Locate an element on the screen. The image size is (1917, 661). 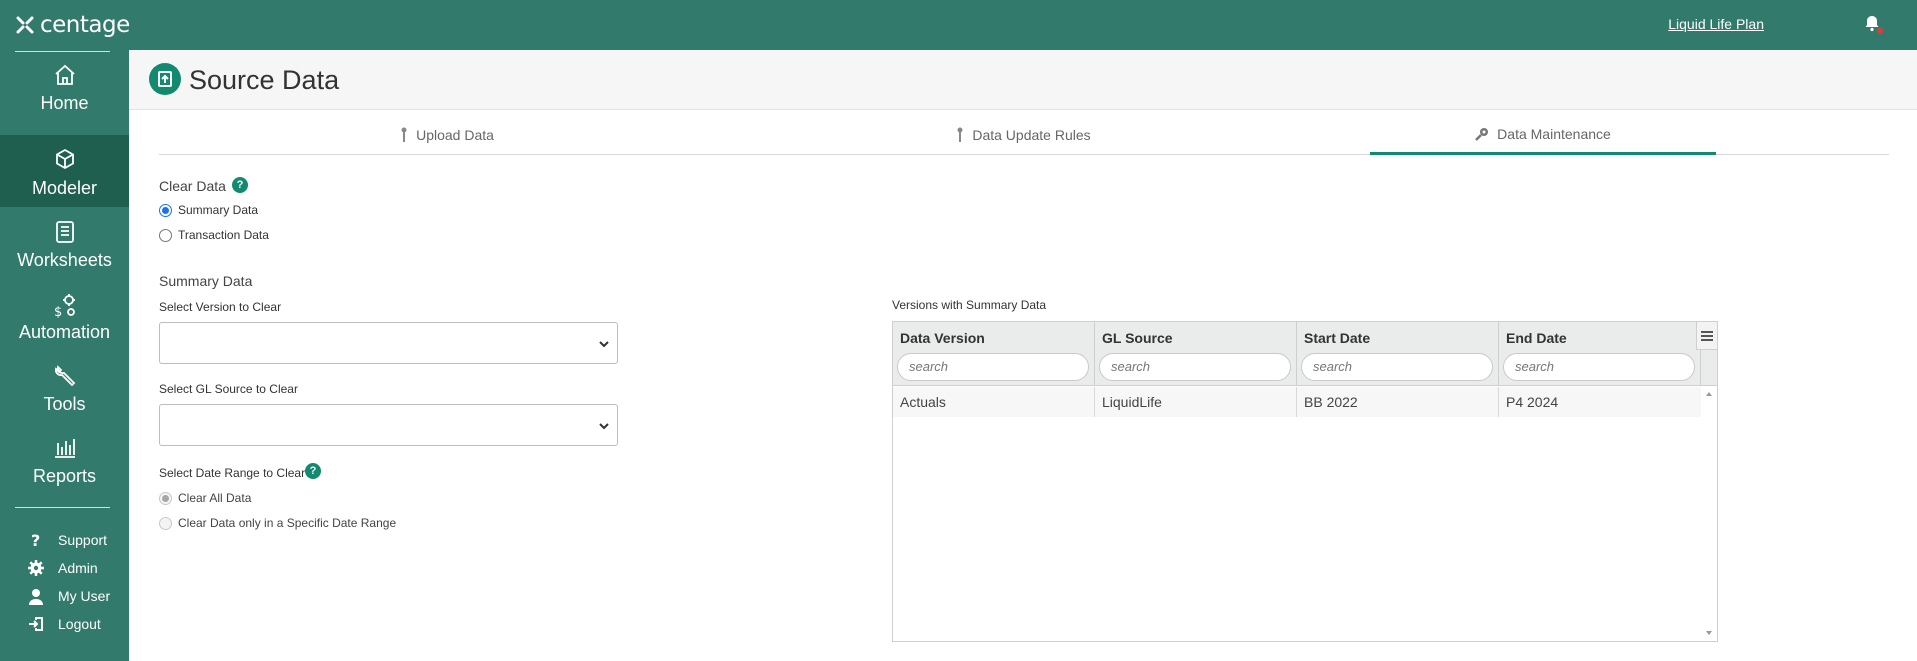
sidebar-item-worksheets: Worksheets is located at coordinates (64, 243).